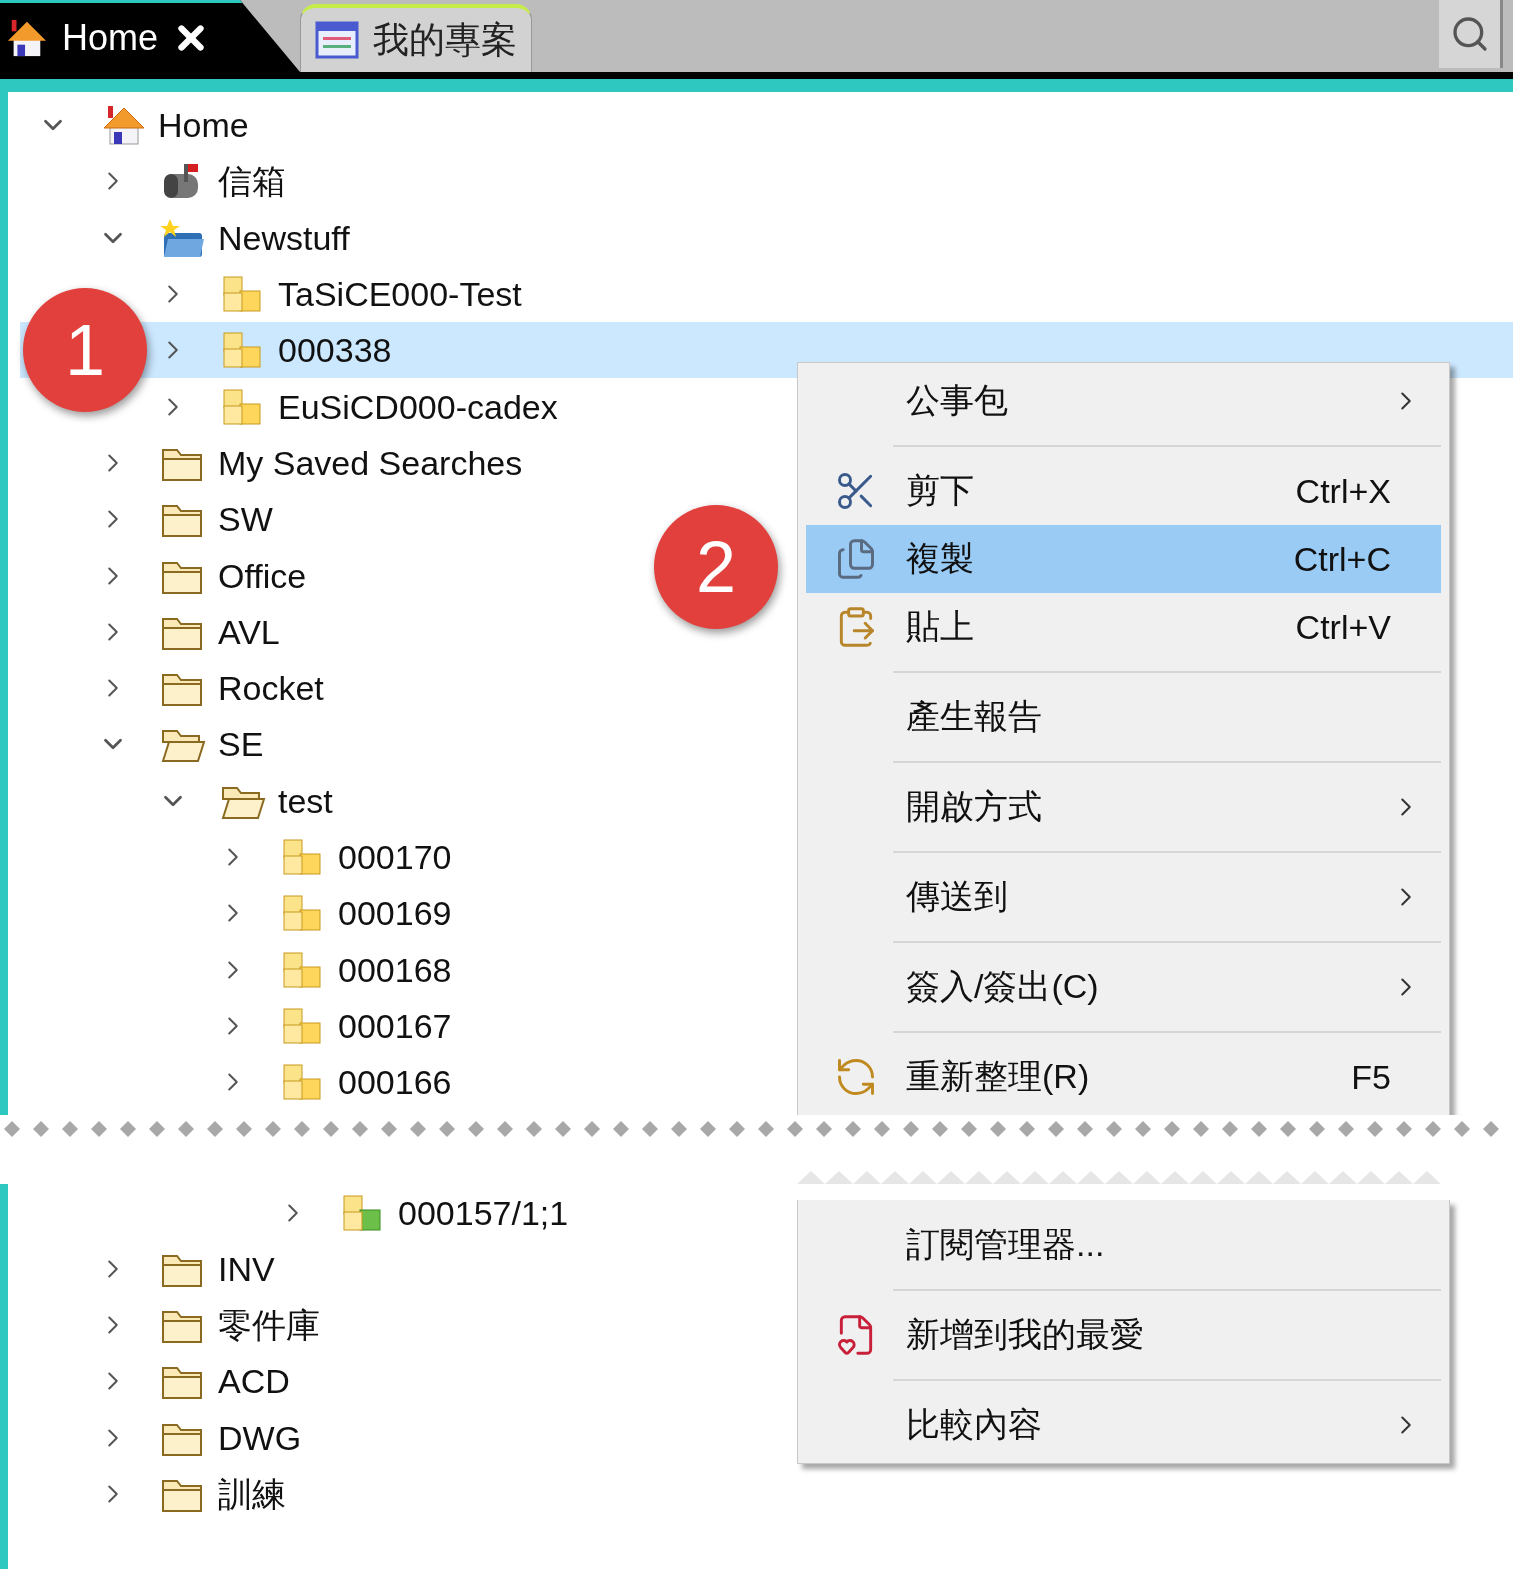 This screenshot has height=1569, width=1513. What do you see at coordinates (254, 1381) in the screenshot?
I see `tree-item: ACD` at bounding box center [254, 1381].